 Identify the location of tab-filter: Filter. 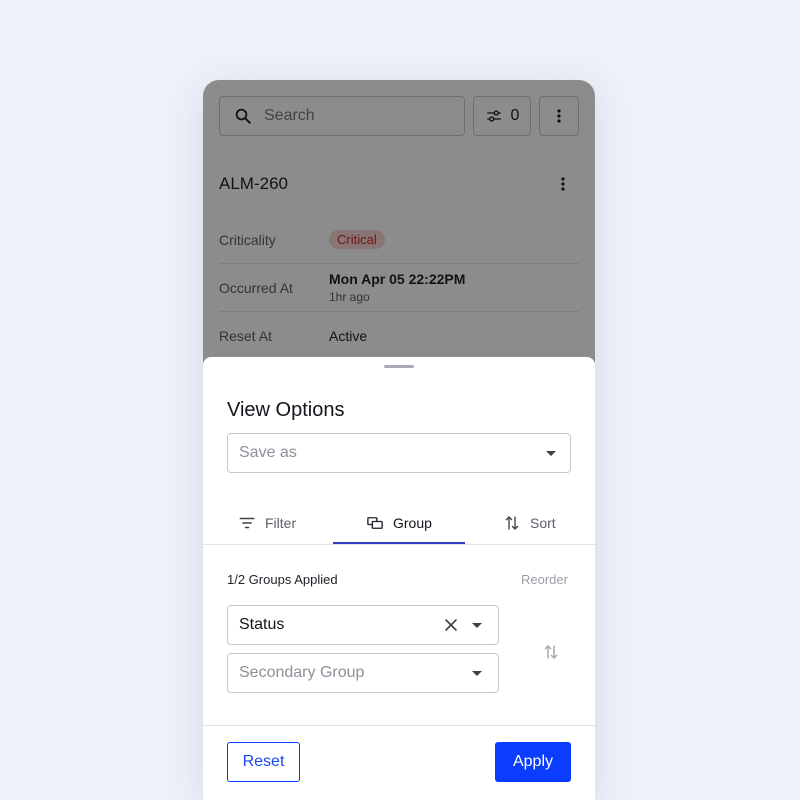
(267, 523).